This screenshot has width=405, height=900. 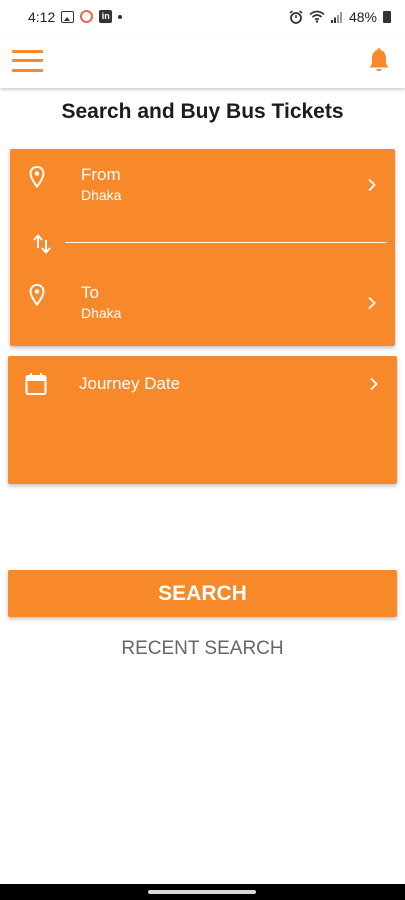 What do you see at coordinates (101, 313) in the screenshot?
I see `to-value: Dhaka` at bounding box center [101, 313].